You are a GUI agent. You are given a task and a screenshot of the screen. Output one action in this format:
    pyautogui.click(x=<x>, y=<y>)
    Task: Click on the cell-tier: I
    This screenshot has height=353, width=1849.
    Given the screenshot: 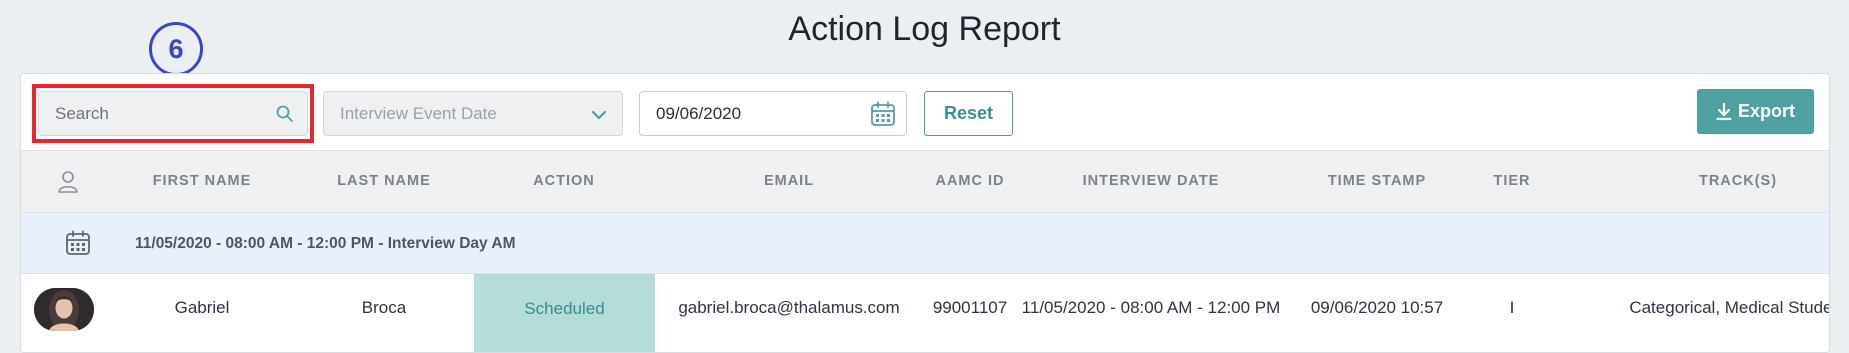 What is the action you would take?
    pyautogui.click(x=1512, y=307)
    